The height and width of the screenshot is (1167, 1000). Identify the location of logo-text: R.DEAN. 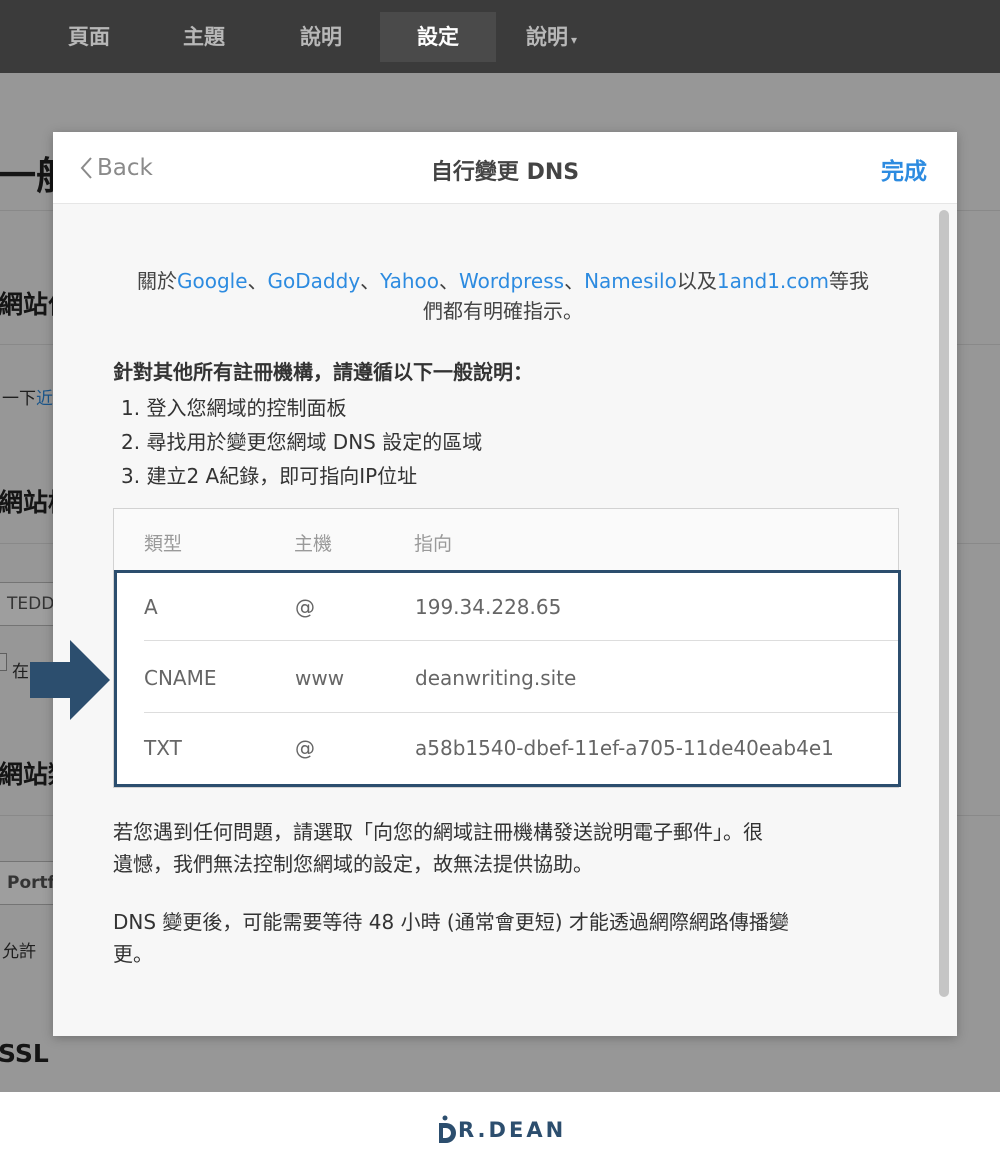
(512, 1130).